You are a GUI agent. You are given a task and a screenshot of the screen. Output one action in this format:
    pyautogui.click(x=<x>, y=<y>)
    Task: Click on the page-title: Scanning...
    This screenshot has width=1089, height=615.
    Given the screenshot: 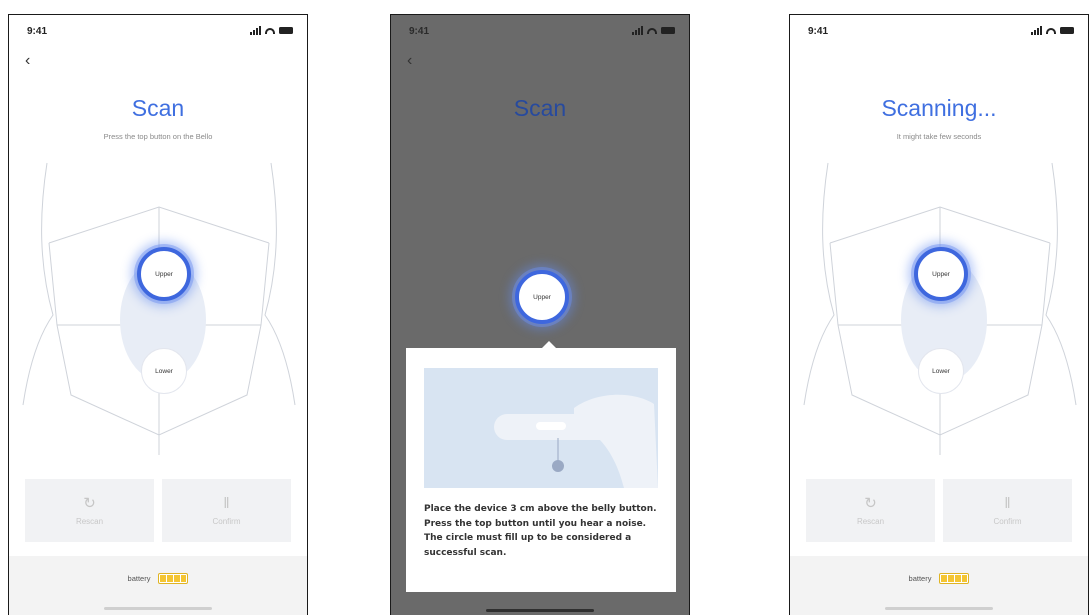 What is the action you would take?
    pyautogui.click(x=939, y=108)
    